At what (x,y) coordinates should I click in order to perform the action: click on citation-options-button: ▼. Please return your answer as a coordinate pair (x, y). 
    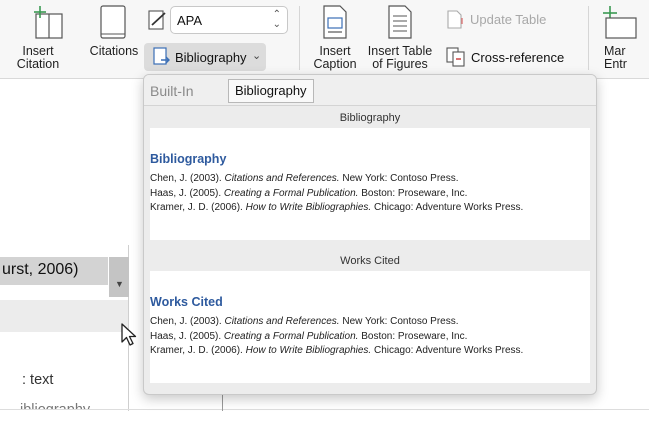
    Looking at the image, I should click on (119, 277).